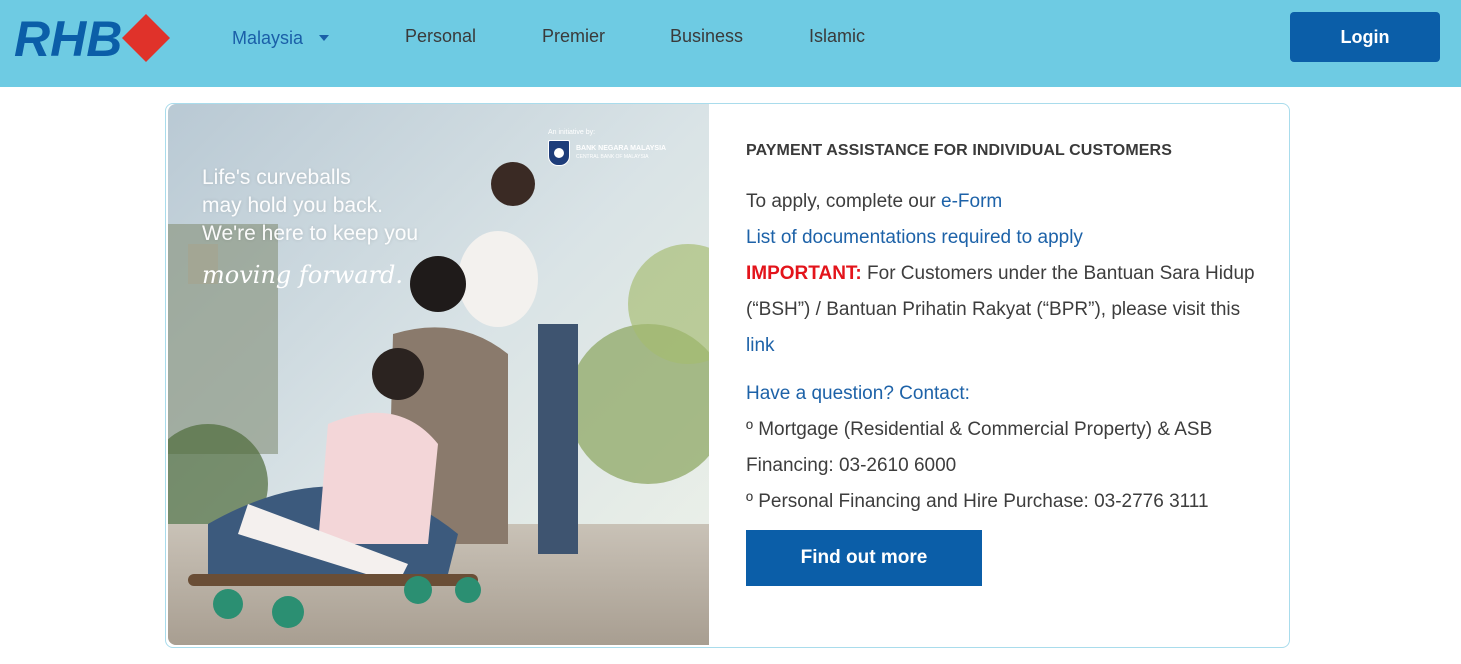  Describe the element at coordinates (268, 37) in the screenshot. I see `region-label: Malaysia` at that location.